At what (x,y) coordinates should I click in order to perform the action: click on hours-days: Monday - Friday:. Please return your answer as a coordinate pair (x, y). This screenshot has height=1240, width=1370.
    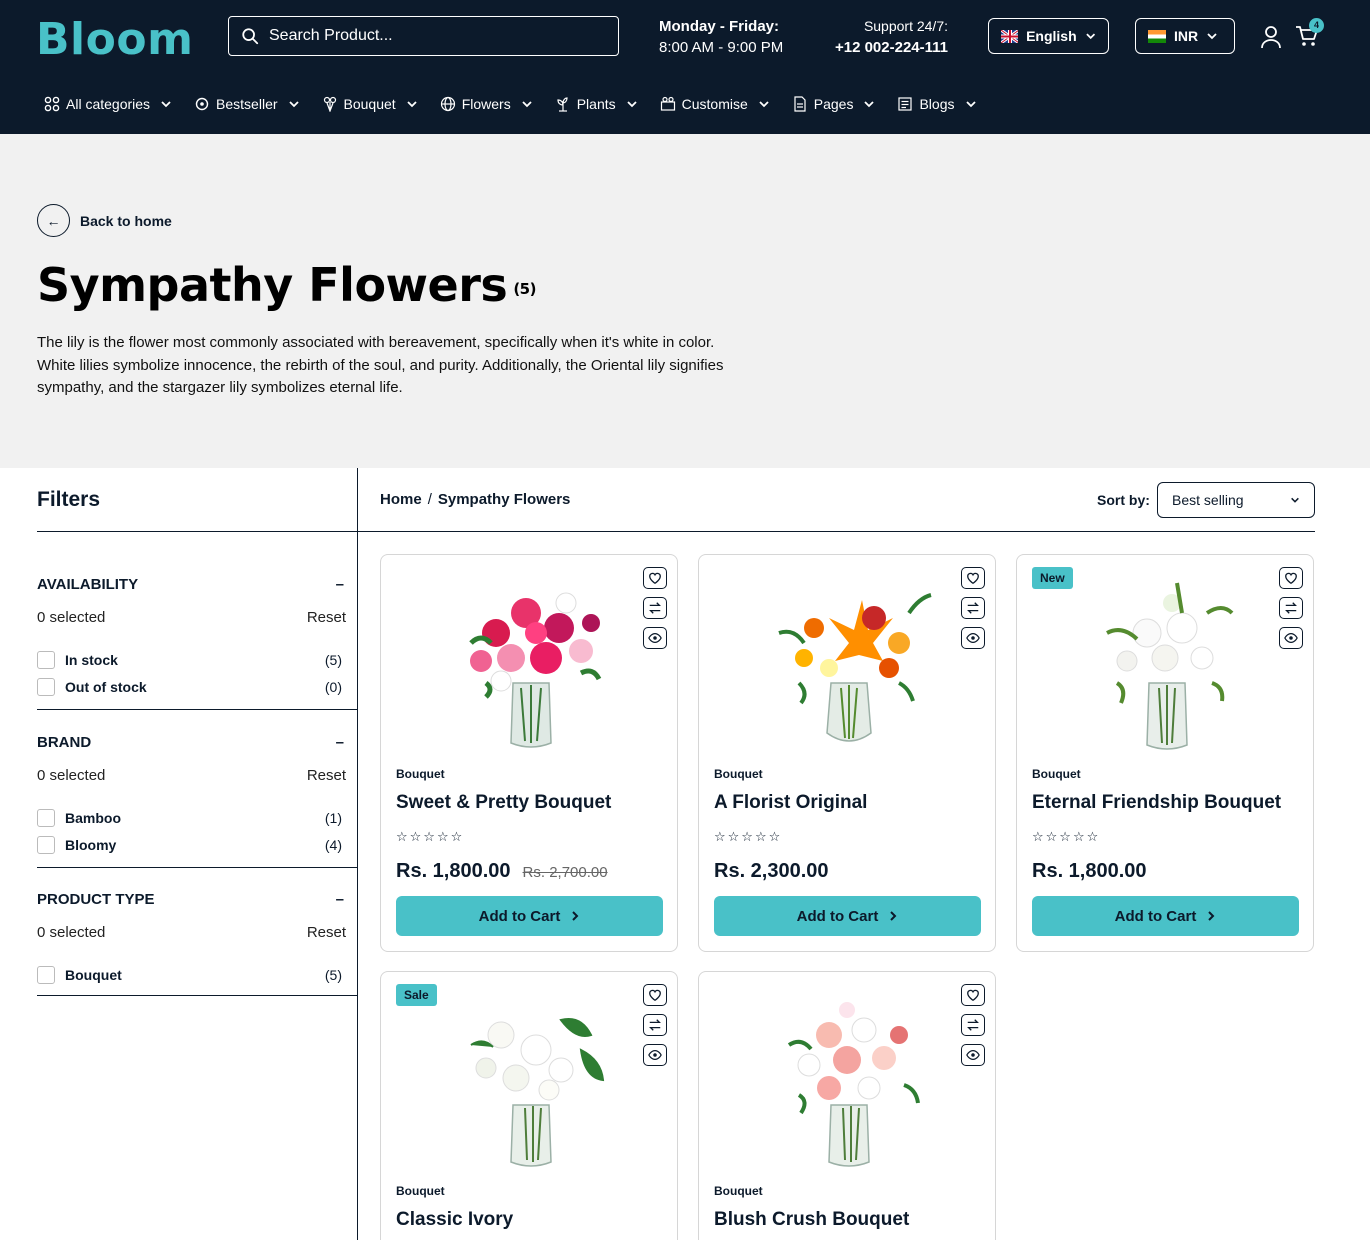
    Looking at the image, I should click on (719, 26).